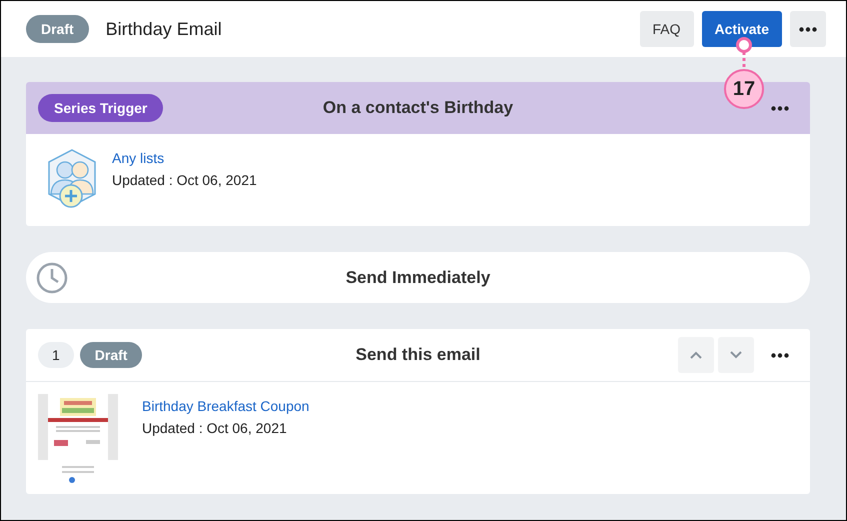 This screenshot has width=847, height=521. What do you see at coordinates (56, 355) in the screenshot?
I see `step-number: 1` at bounding box center [56, 355].